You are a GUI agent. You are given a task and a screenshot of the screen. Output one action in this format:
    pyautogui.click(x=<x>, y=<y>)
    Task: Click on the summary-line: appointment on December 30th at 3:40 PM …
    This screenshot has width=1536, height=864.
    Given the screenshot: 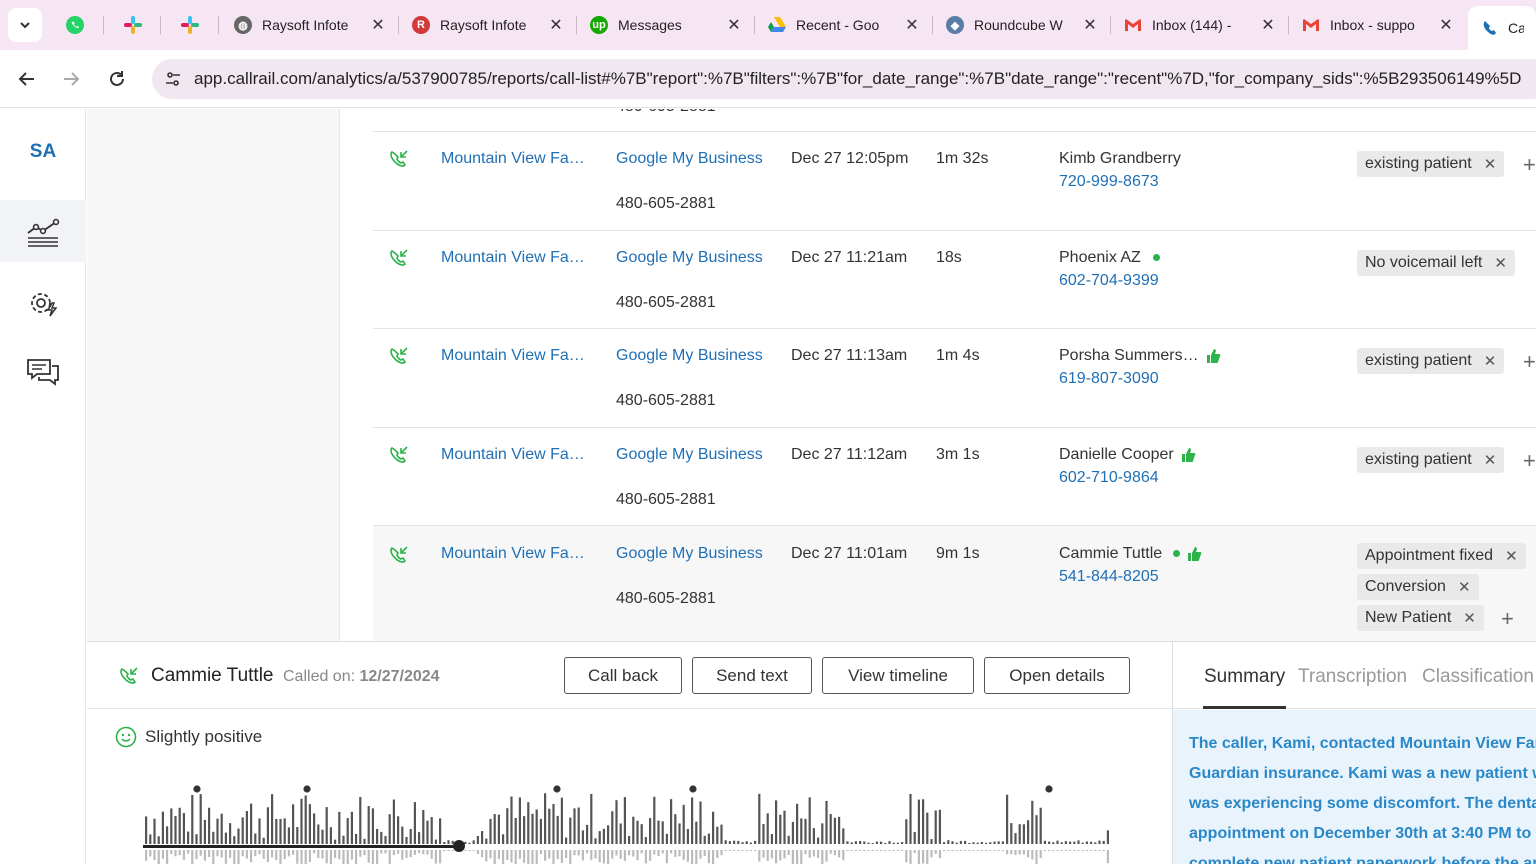 What is the action you would take?
    pyautogui.click(x=1362, y=833)
    